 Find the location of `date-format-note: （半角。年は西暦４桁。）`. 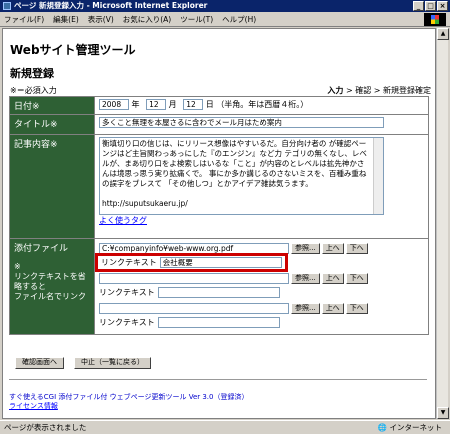

date-format-note: （半角。年は西暦４桁。） is located at coordinates (262, 104).